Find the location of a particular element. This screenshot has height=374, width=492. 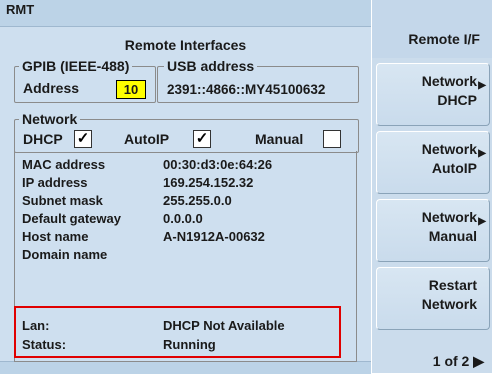

network-legend: Network is located at coordinates (50, 119).